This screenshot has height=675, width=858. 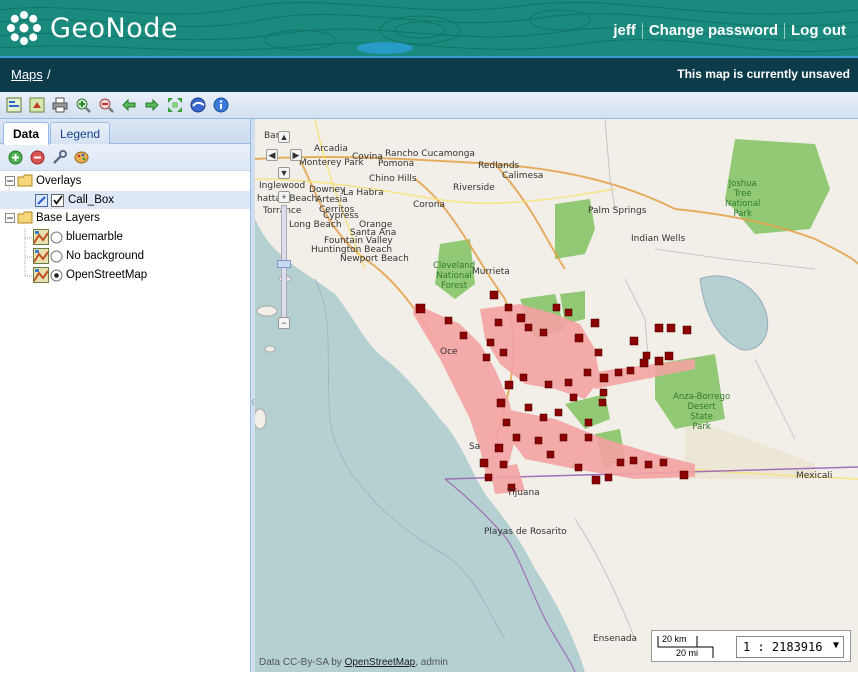 I want to click on attribution-prefix: Data CC-By-SA by, so click(x=300, y=662).